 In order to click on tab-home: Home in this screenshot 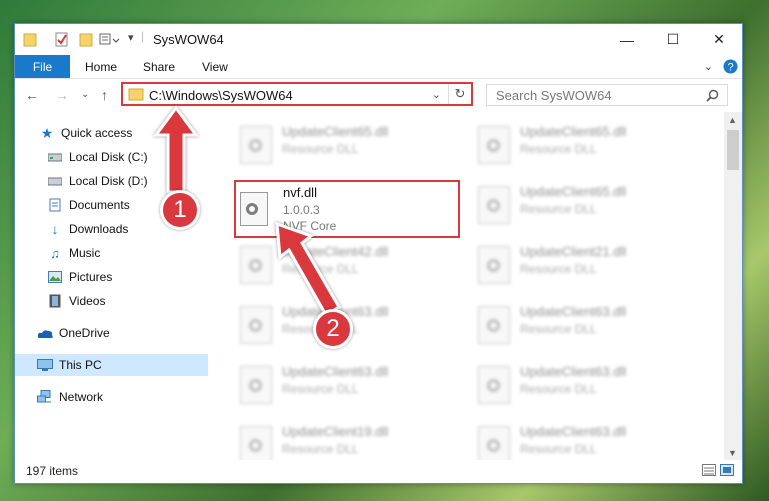, I will do `click(101, 67)`.